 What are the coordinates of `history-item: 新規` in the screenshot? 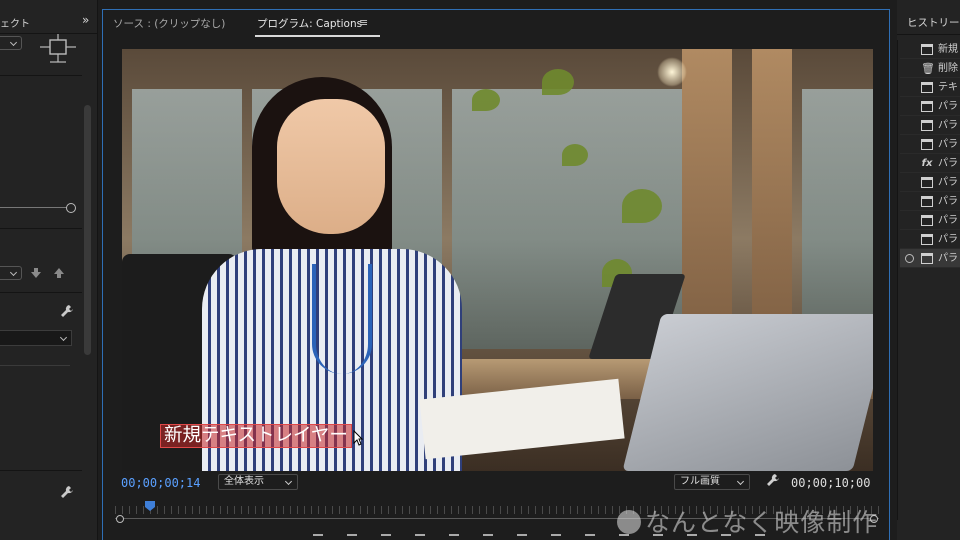 It's located at (930, 49).